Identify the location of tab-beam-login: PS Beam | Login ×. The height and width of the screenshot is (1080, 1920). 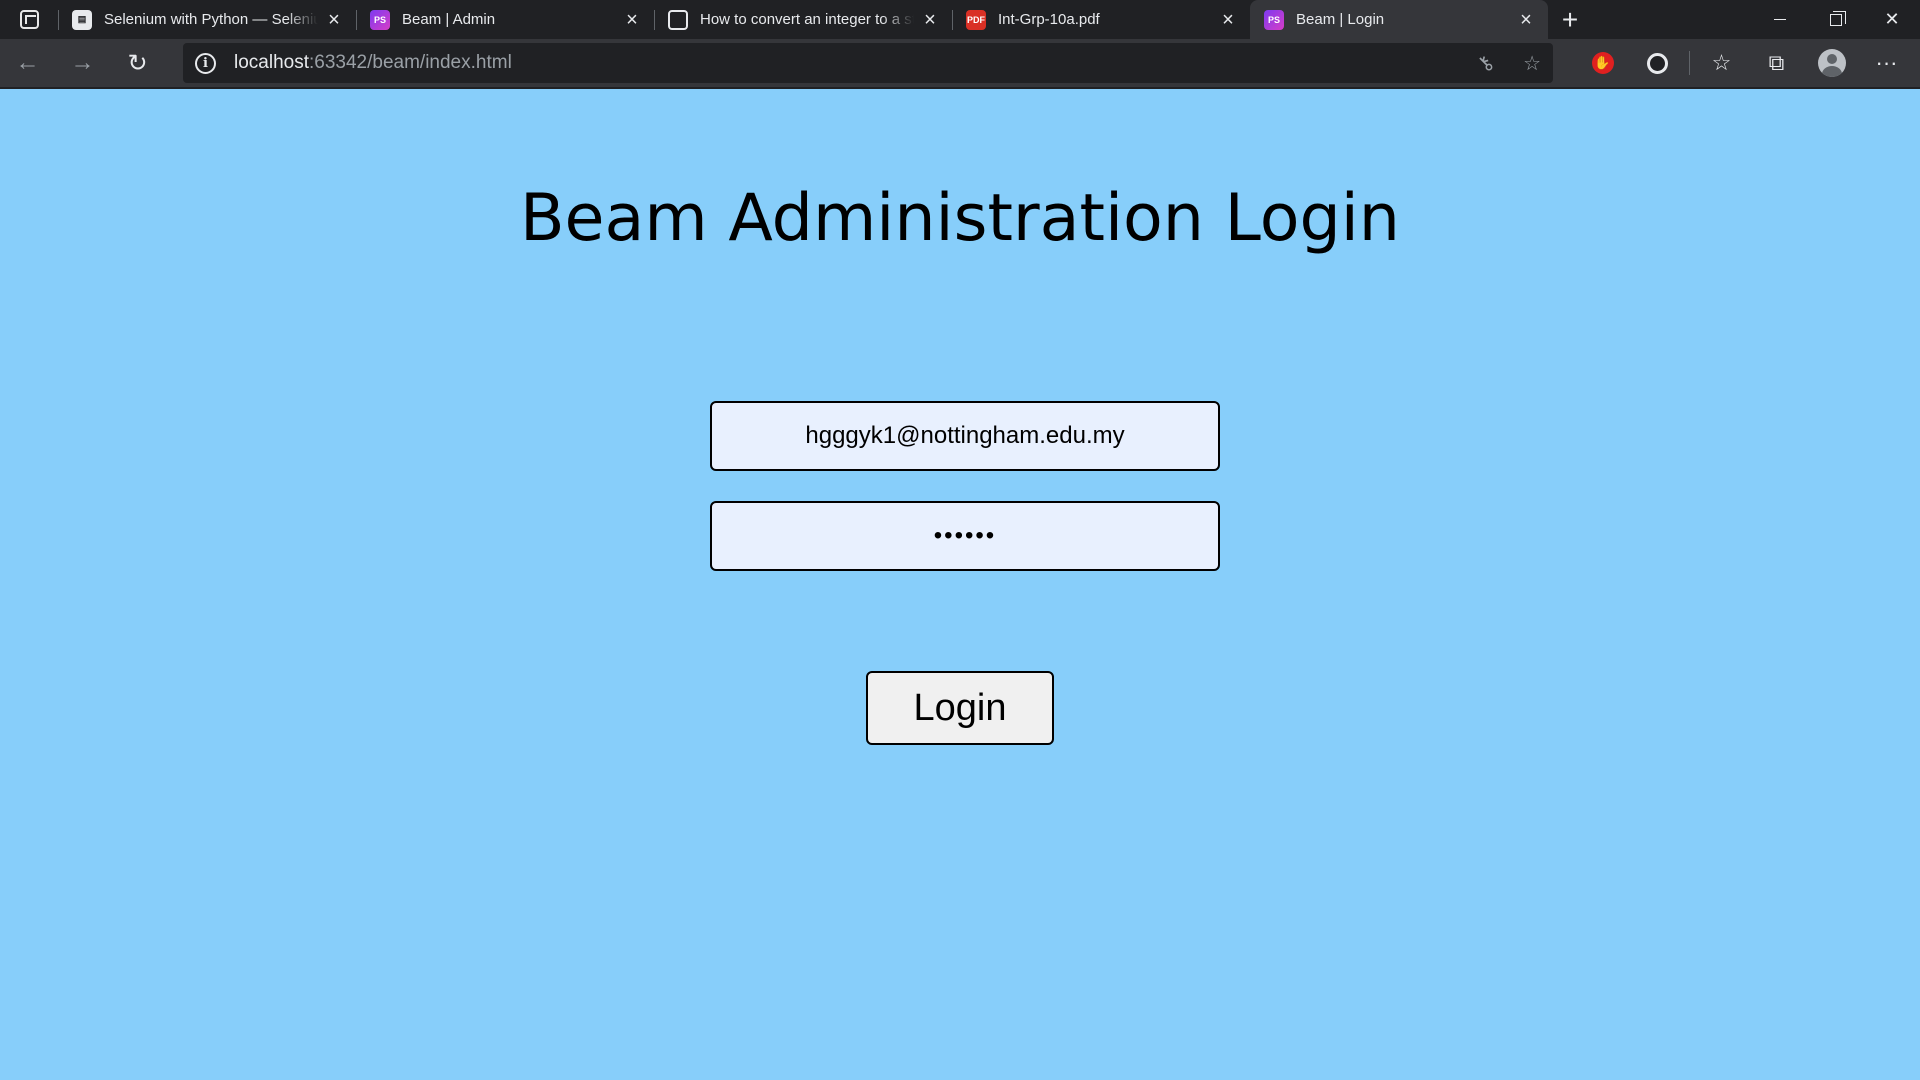
(1399, 19).